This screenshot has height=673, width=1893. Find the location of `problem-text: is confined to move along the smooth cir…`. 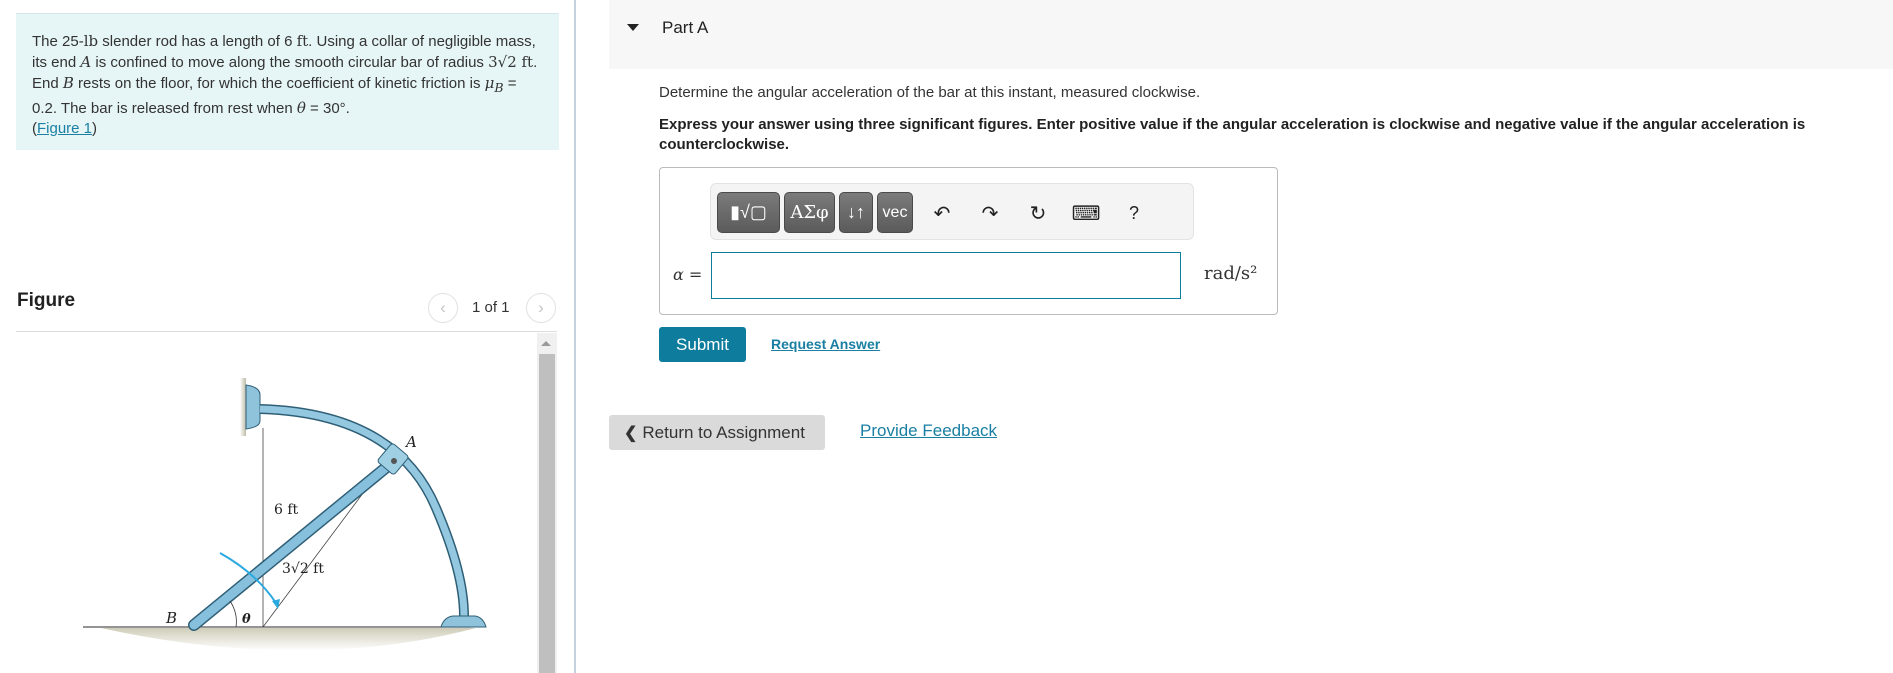

problem-text: is confined to move along the smooth cir… is located at coordinates (290, 62).